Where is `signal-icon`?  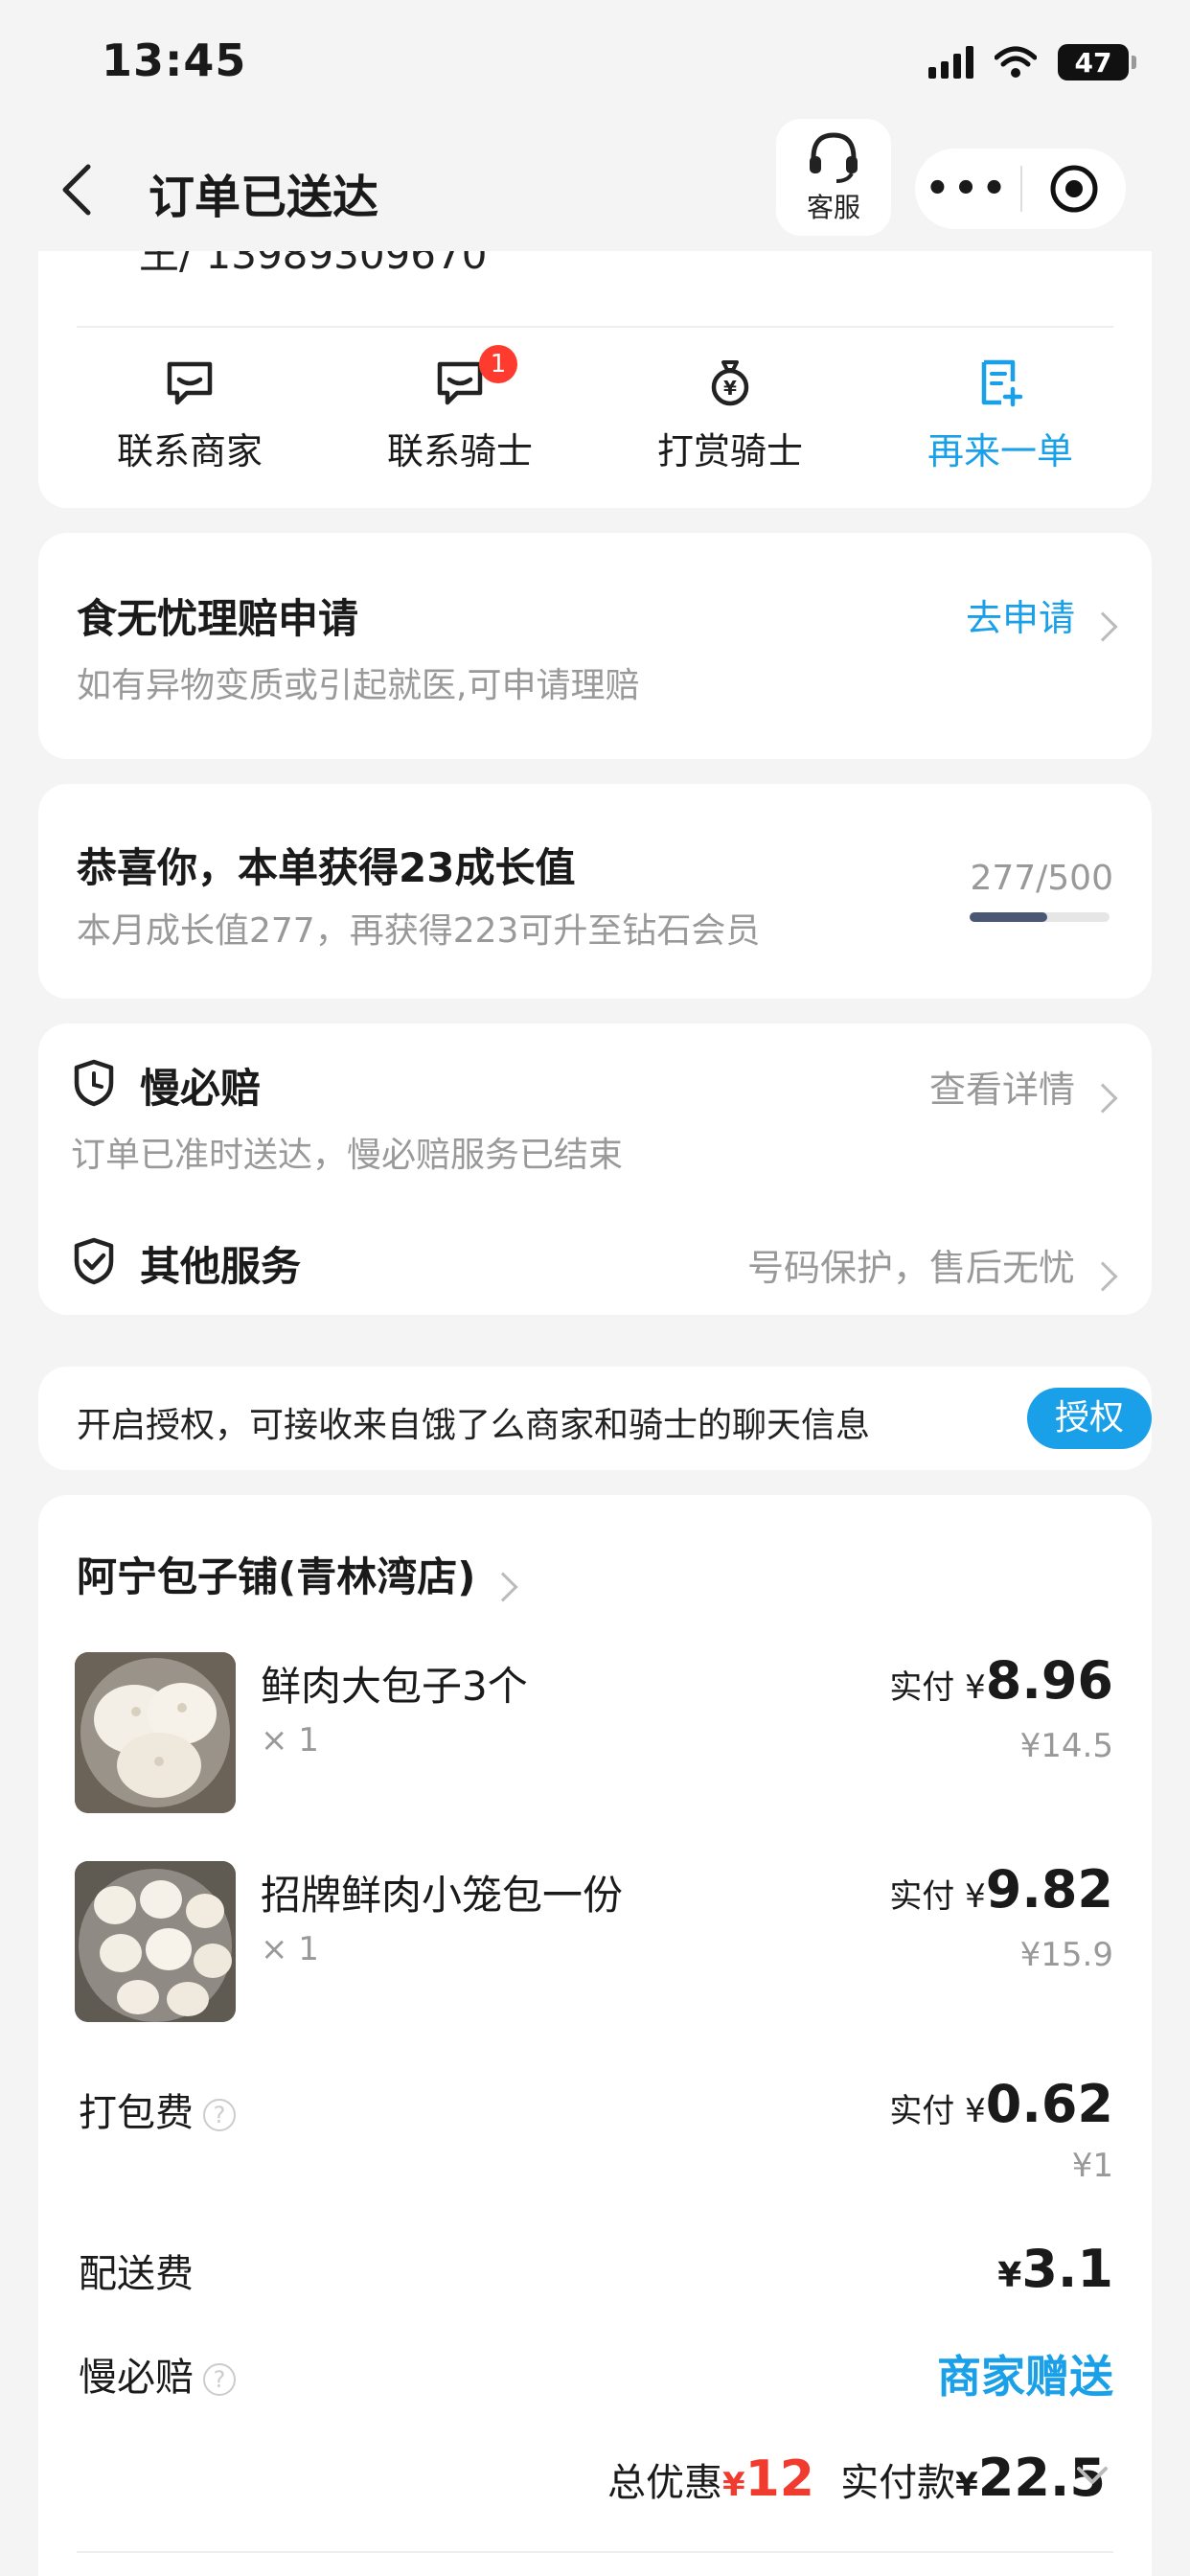
signal-icon is located at coordinates (951, 63).